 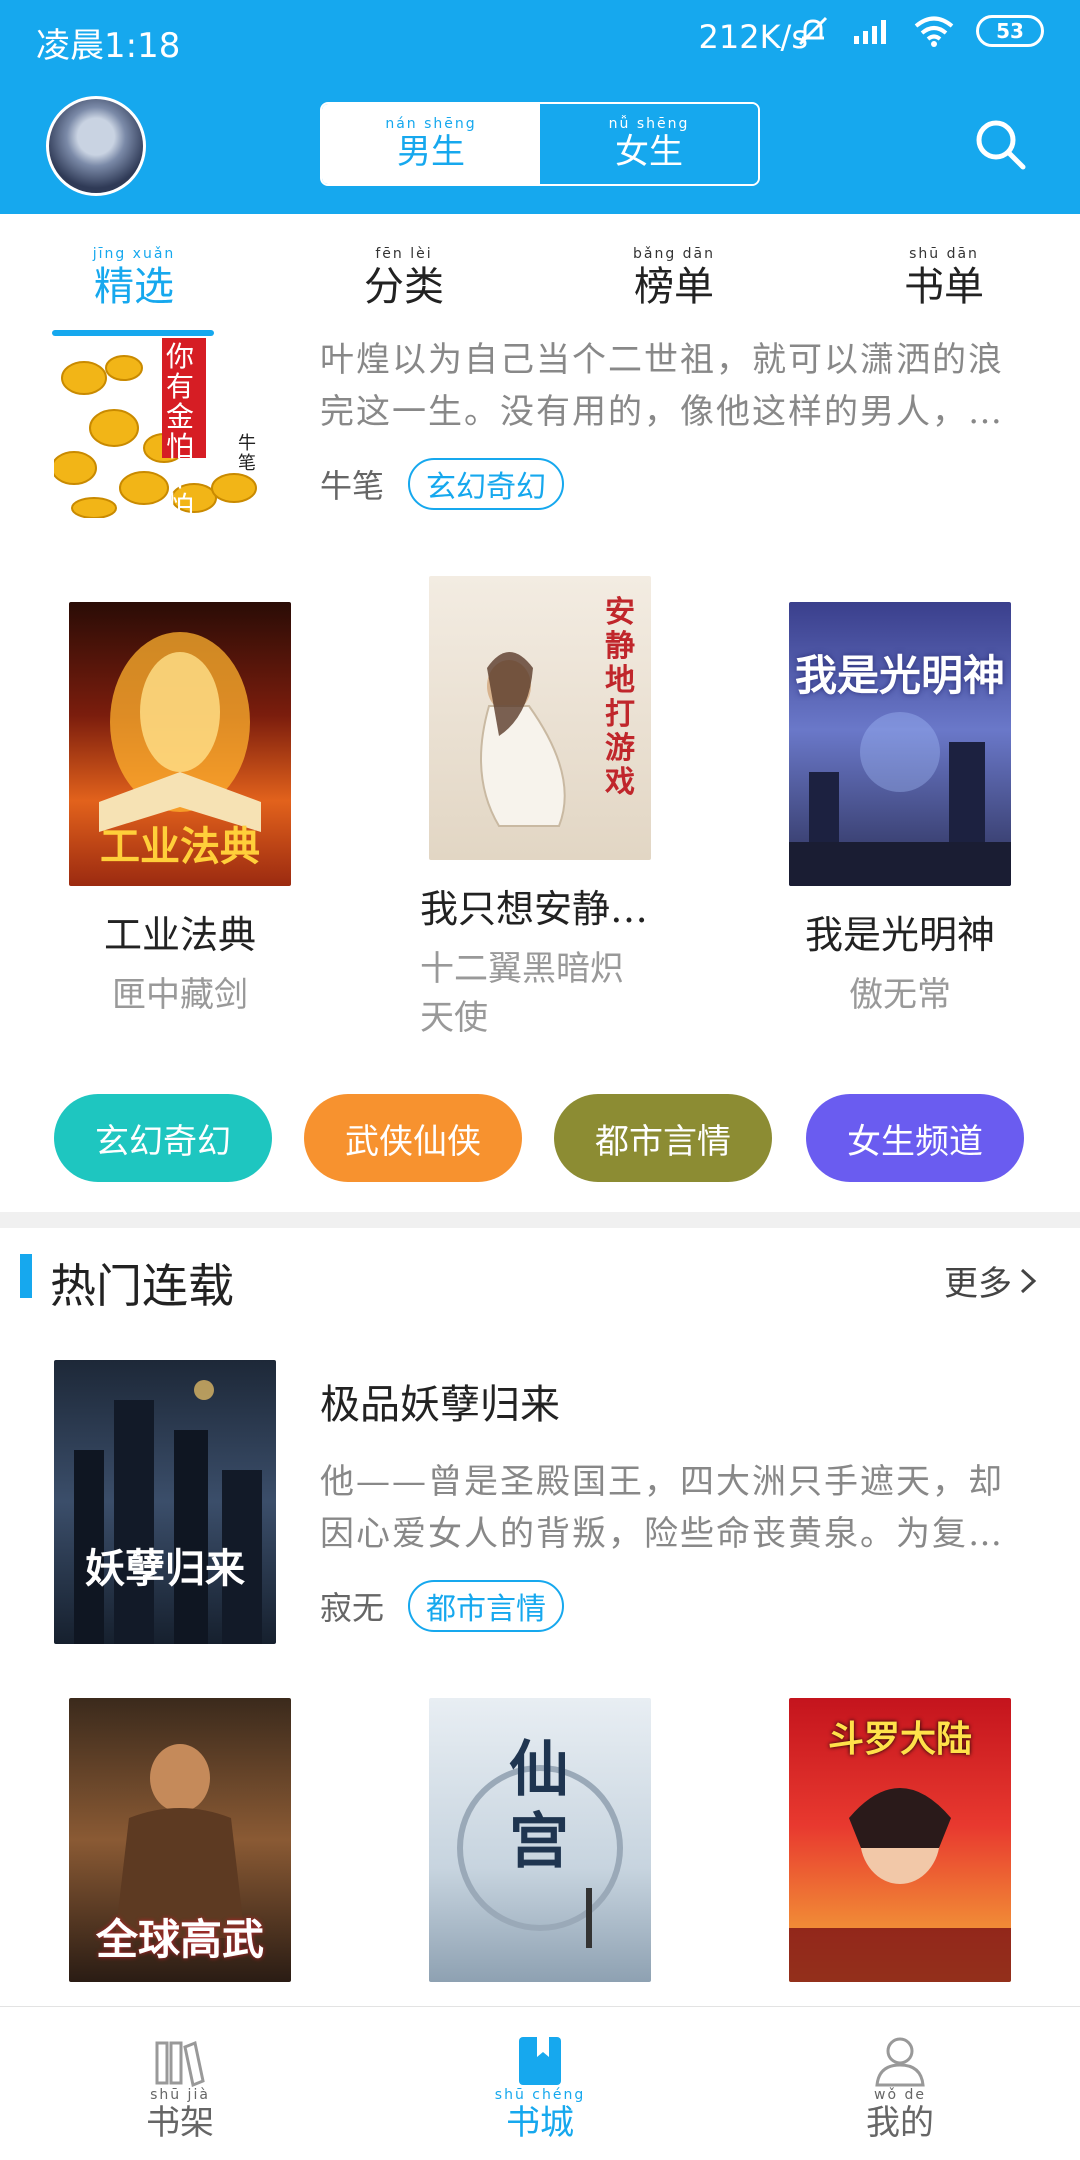 What do you see at coordinates (899, 675) in the screenshot?
I see `cover-text: 我是光明神` at bounding box center [899, 675].